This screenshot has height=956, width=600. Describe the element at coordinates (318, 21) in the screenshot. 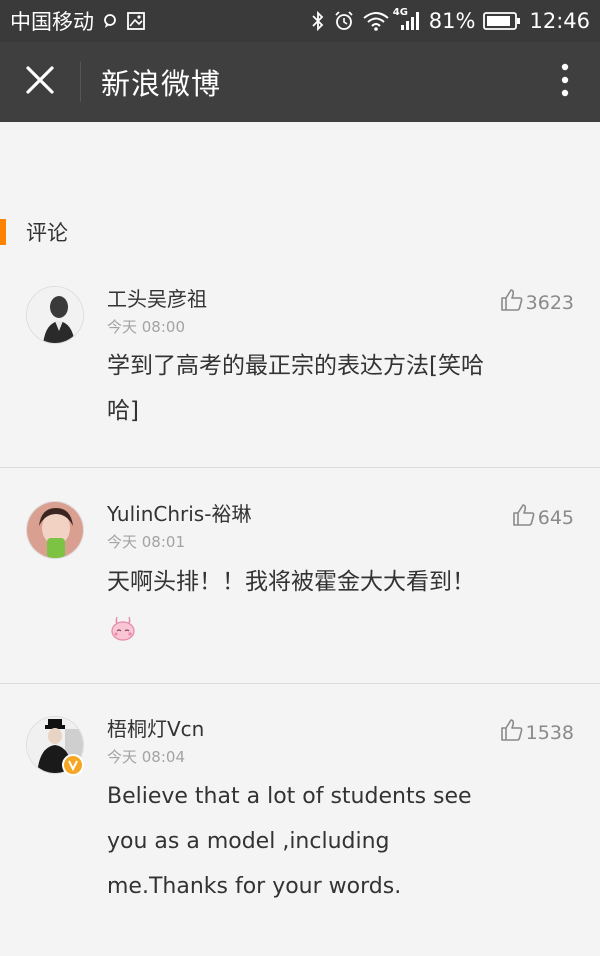

I see `bluetooth-icon` at that location.